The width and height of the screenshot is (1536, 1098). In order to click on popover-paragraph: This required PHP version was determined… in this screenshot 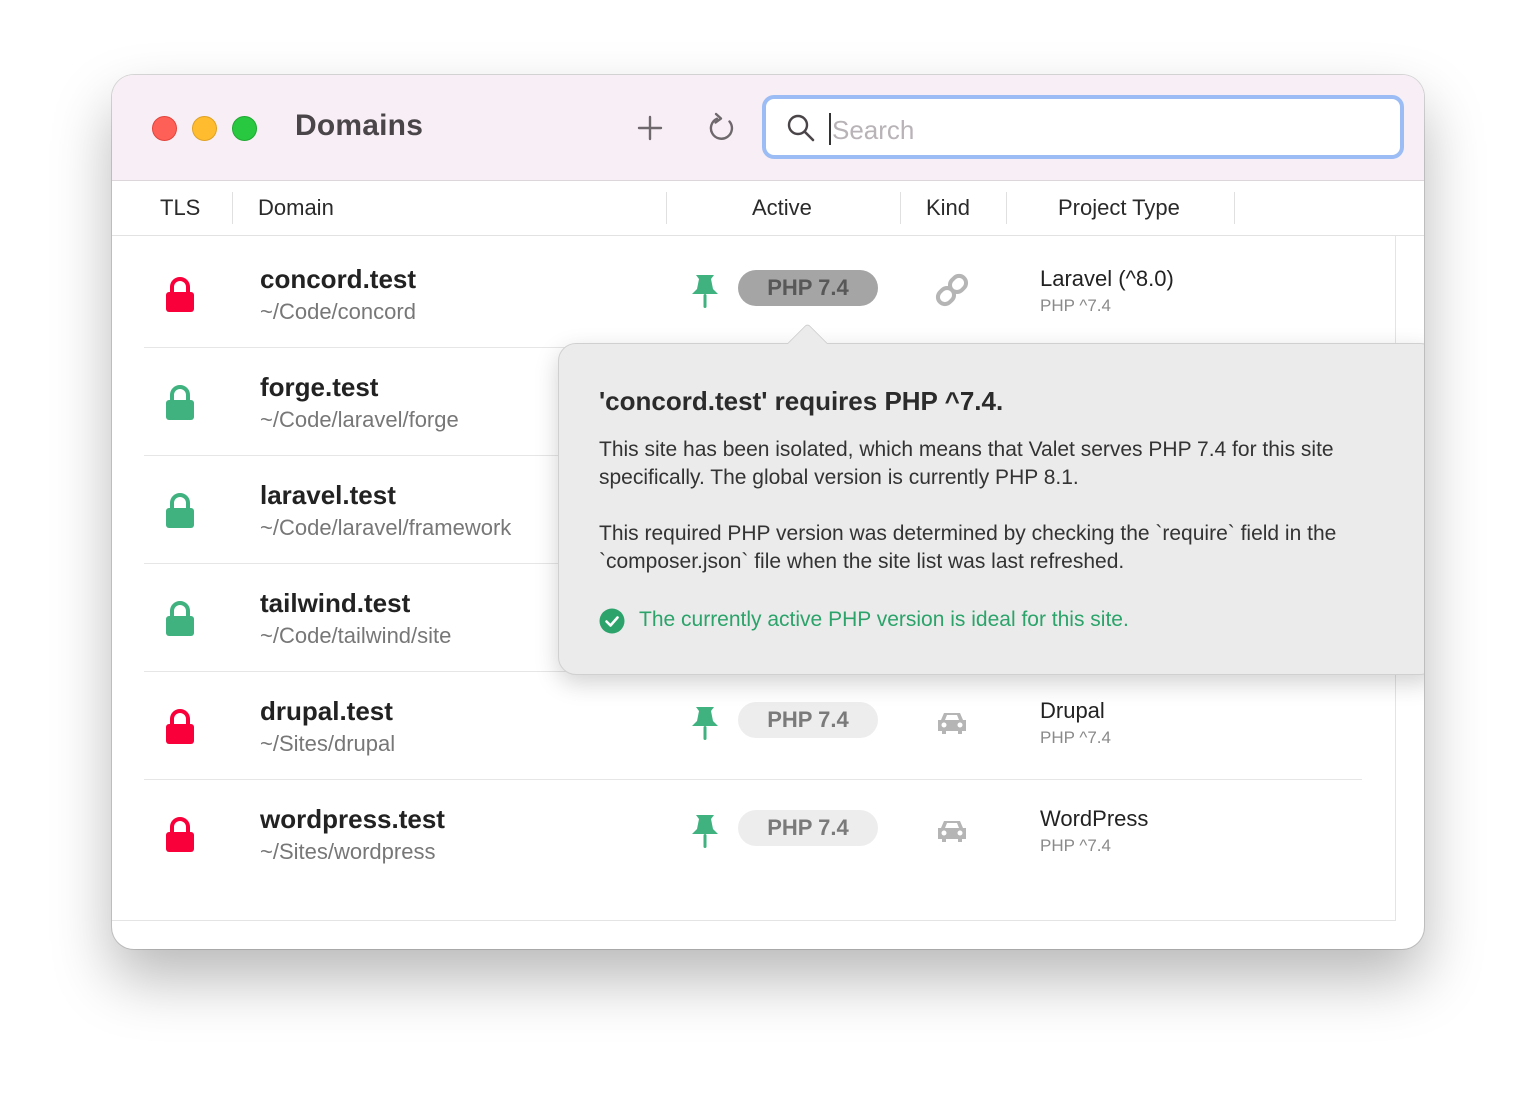, I will do `click(968, 547)`.